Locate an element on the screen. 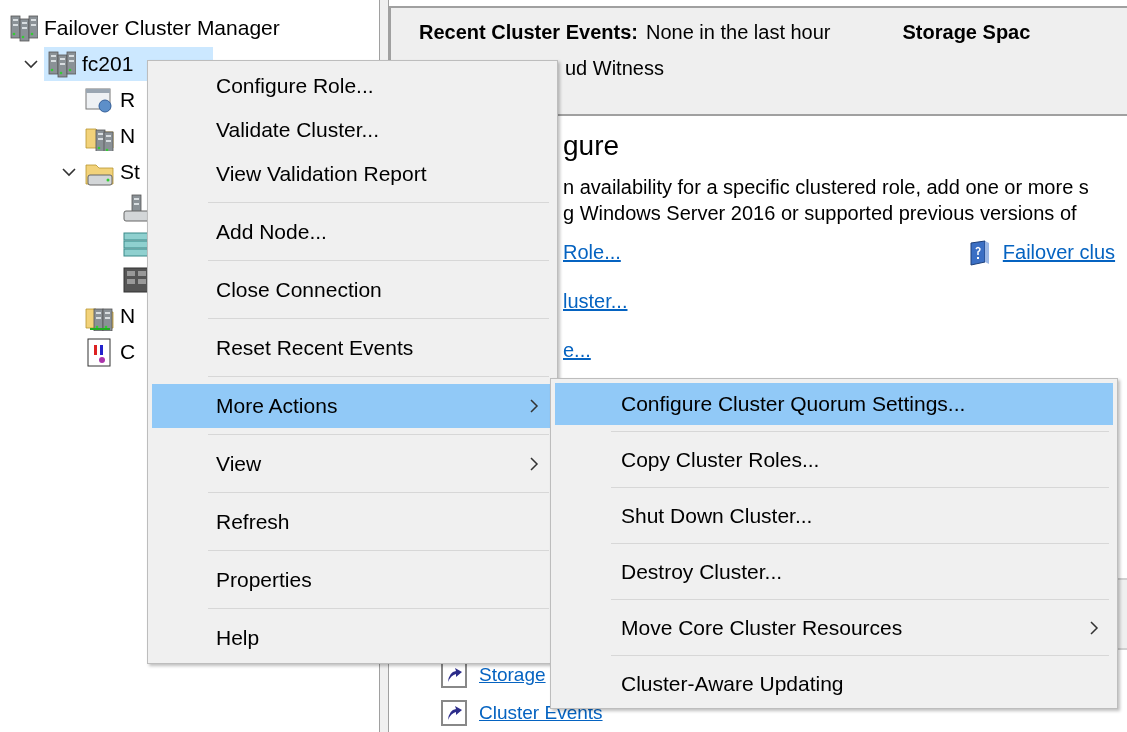 This screenshot has height=732, width=1127. field-label: Storage Spac is located at coordinates (966, 32).